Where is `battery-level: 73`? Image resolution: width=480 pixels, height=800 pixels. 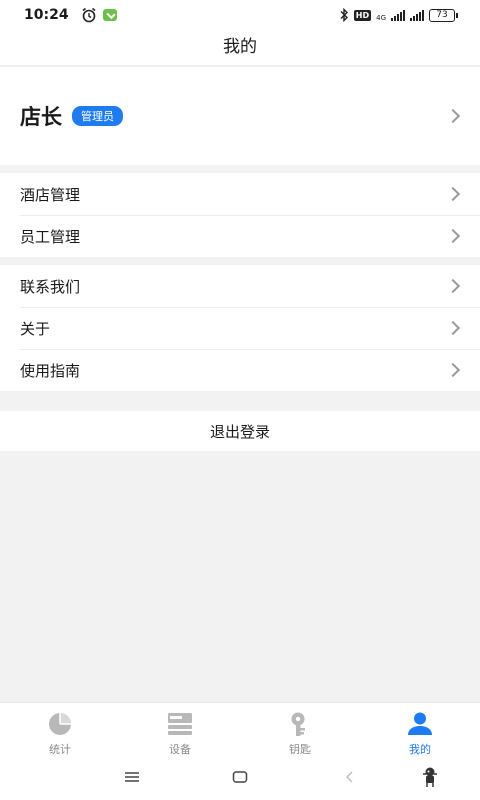
battery-level: 73 is located at coordinates (442, 15).